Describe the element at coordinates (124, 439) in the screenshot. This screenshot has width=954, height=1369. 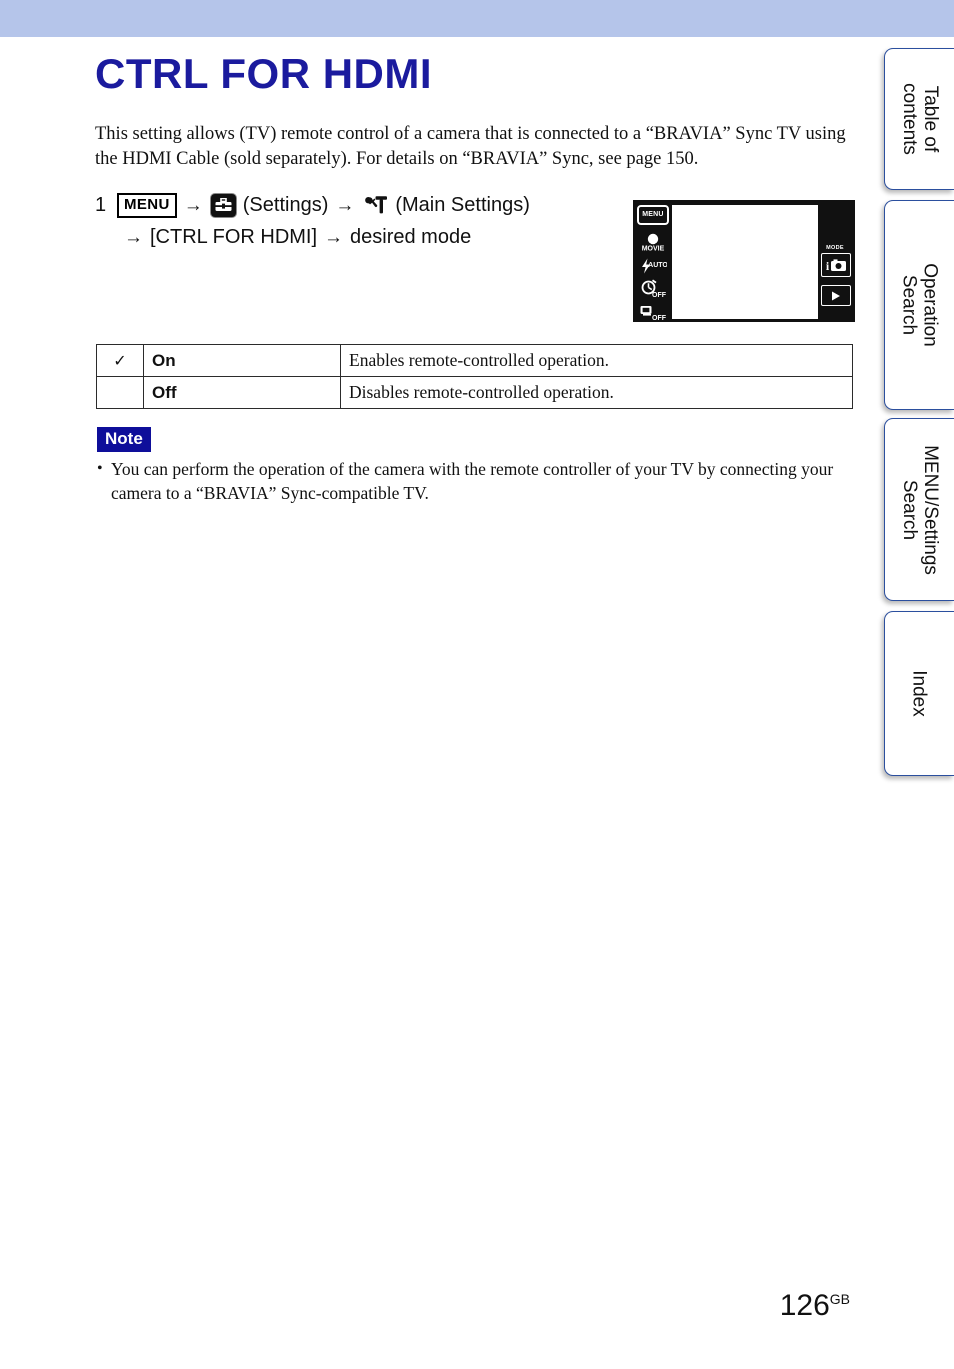
I see `note-badge: Note` at that location.